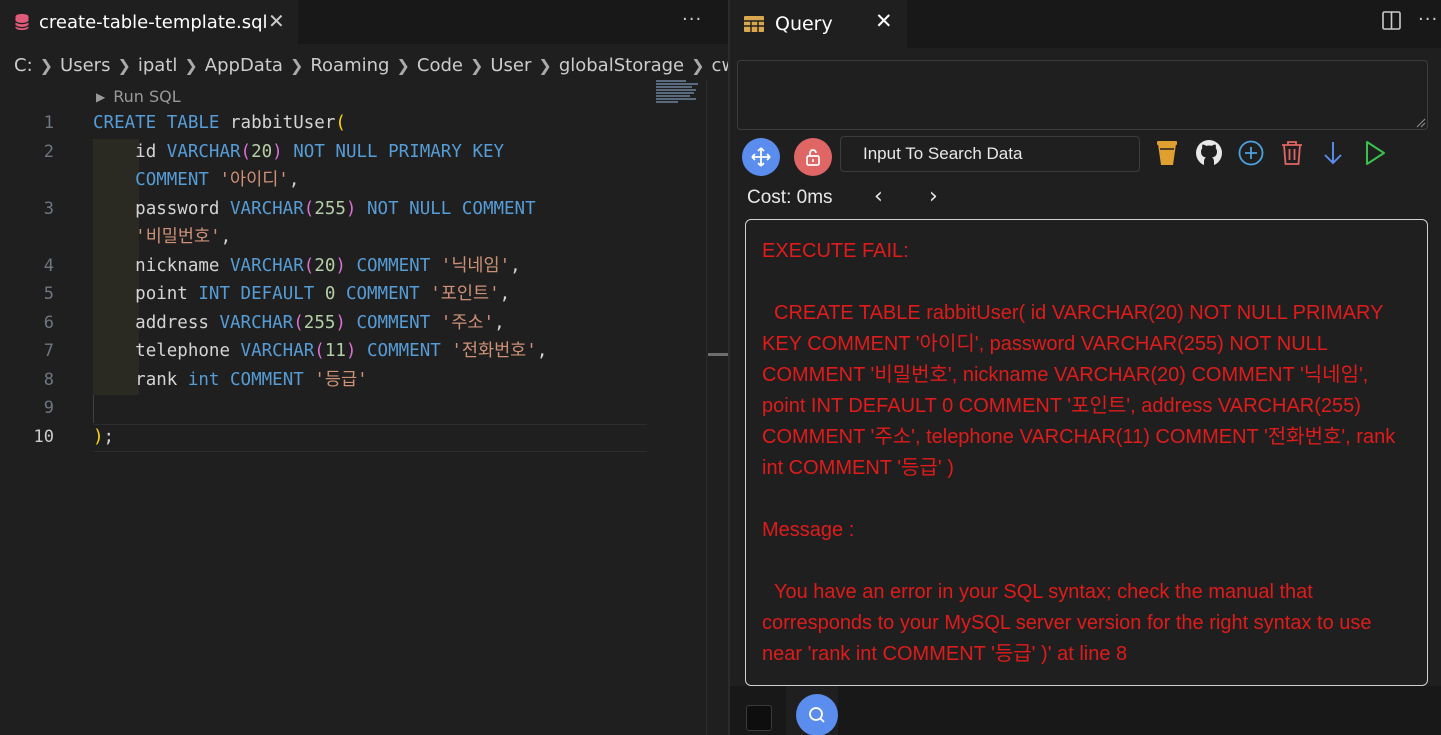 This screenshot has height=735, width=1441. Describe the element at coordinates (759, 718) in the screenshot. I see `toggle-checkbox` at that location.